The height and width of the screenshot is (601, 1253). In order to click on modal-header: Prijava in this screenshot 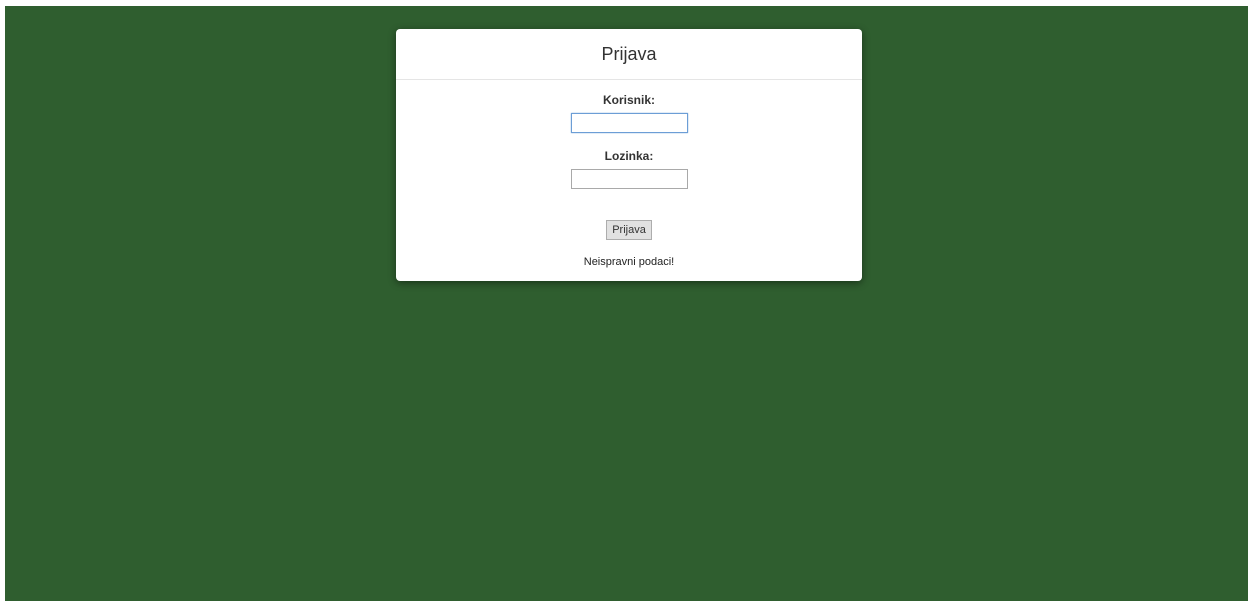, I will do `click(629, 54)`.